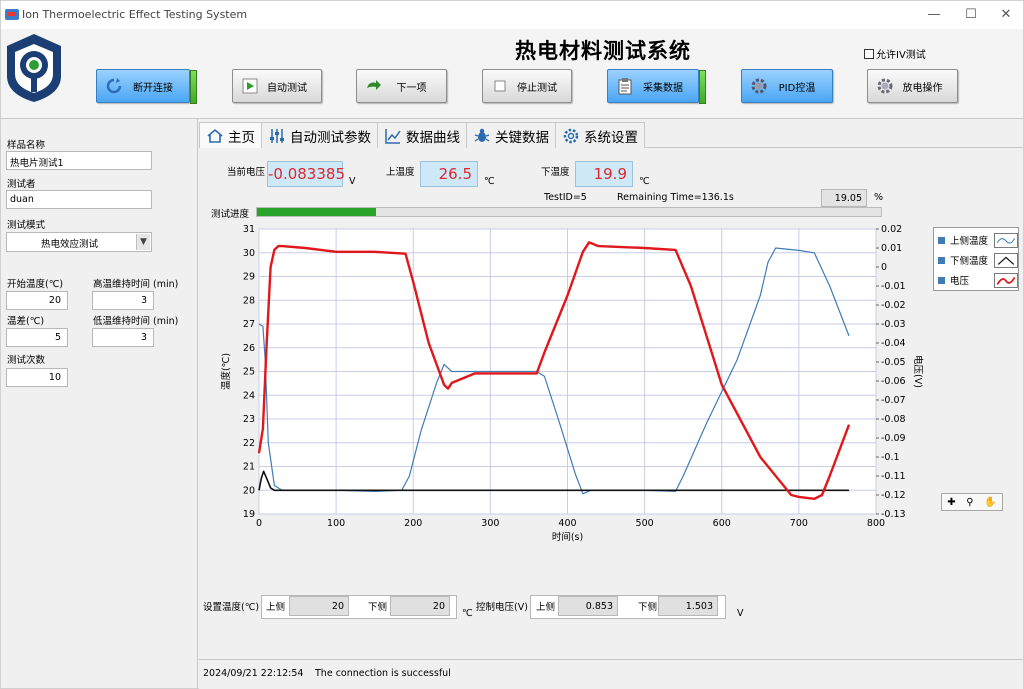 The height and width of the screenshot is (689, 1024). I want to click on next-item-button: 下一项, so click(401, 86).